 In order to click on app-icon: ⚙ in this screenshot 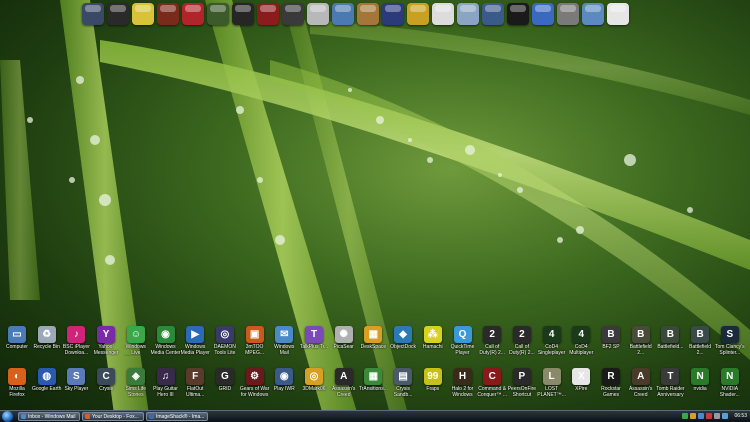, I will do `click(254, 376)`.